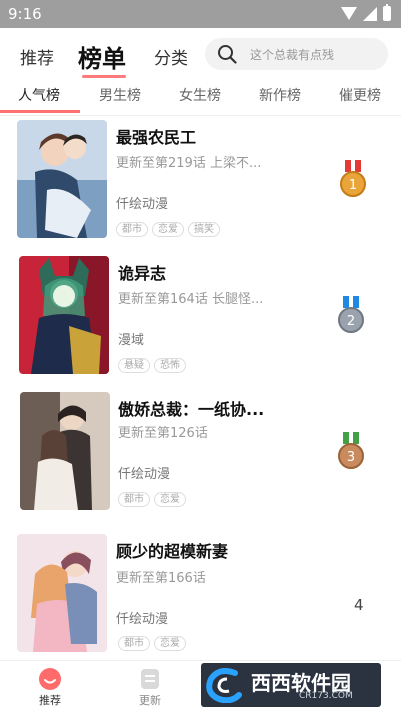 This screenshot has height=713, width=401. I want to click on rank-medal-icon: 1, so click(353, 178).